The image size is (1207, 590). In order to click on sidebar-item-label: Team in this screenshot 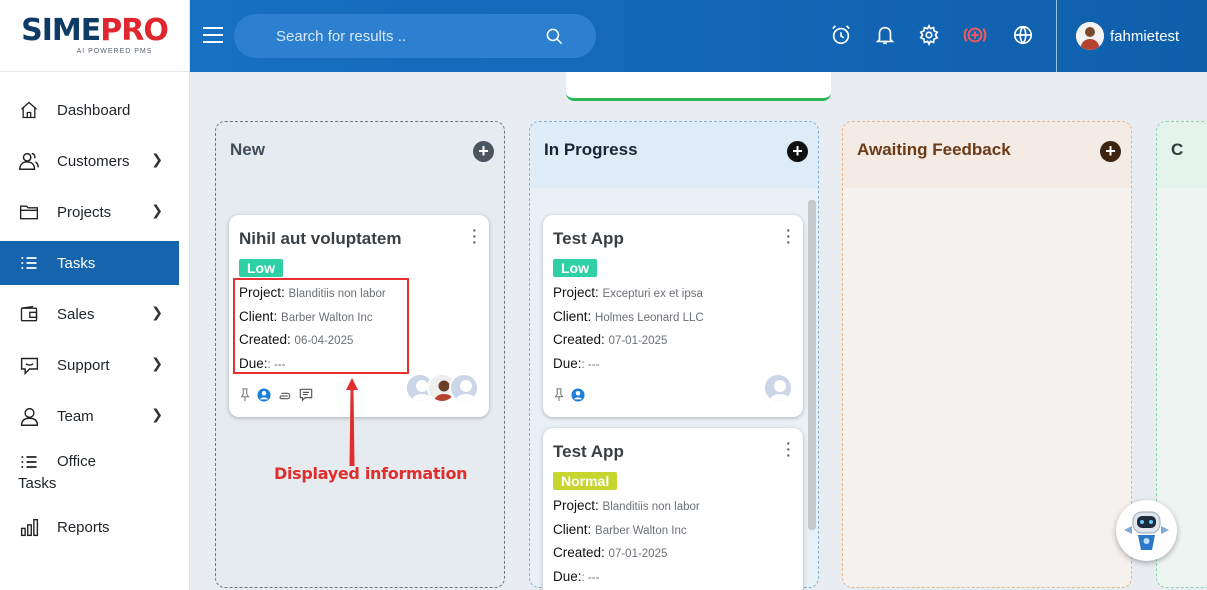, I will do `click(75, 416)`.